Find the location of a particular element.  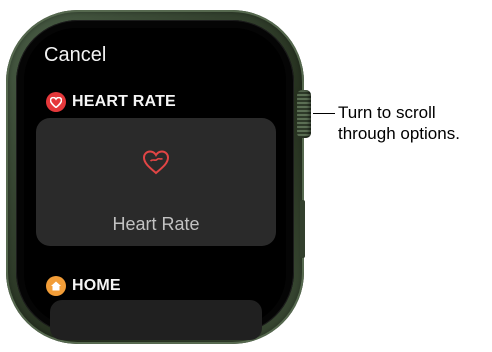

section-header-home: HOME is located at coordinates (83, 286).